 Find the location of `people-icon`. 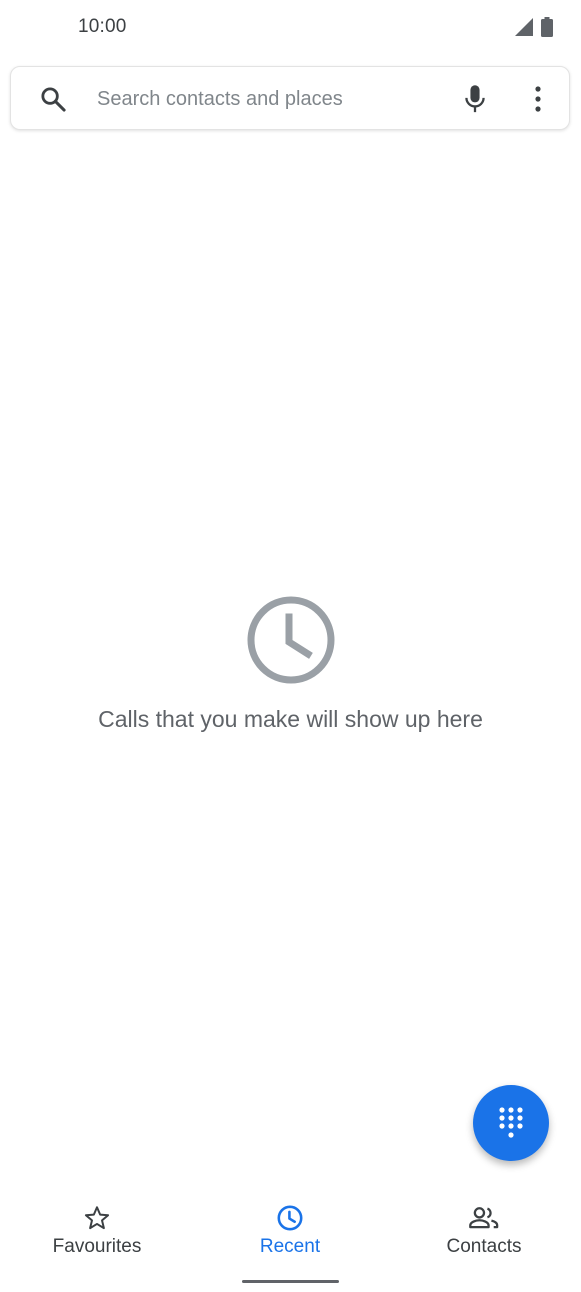

people-icon is located at coordinates (484, 1218).